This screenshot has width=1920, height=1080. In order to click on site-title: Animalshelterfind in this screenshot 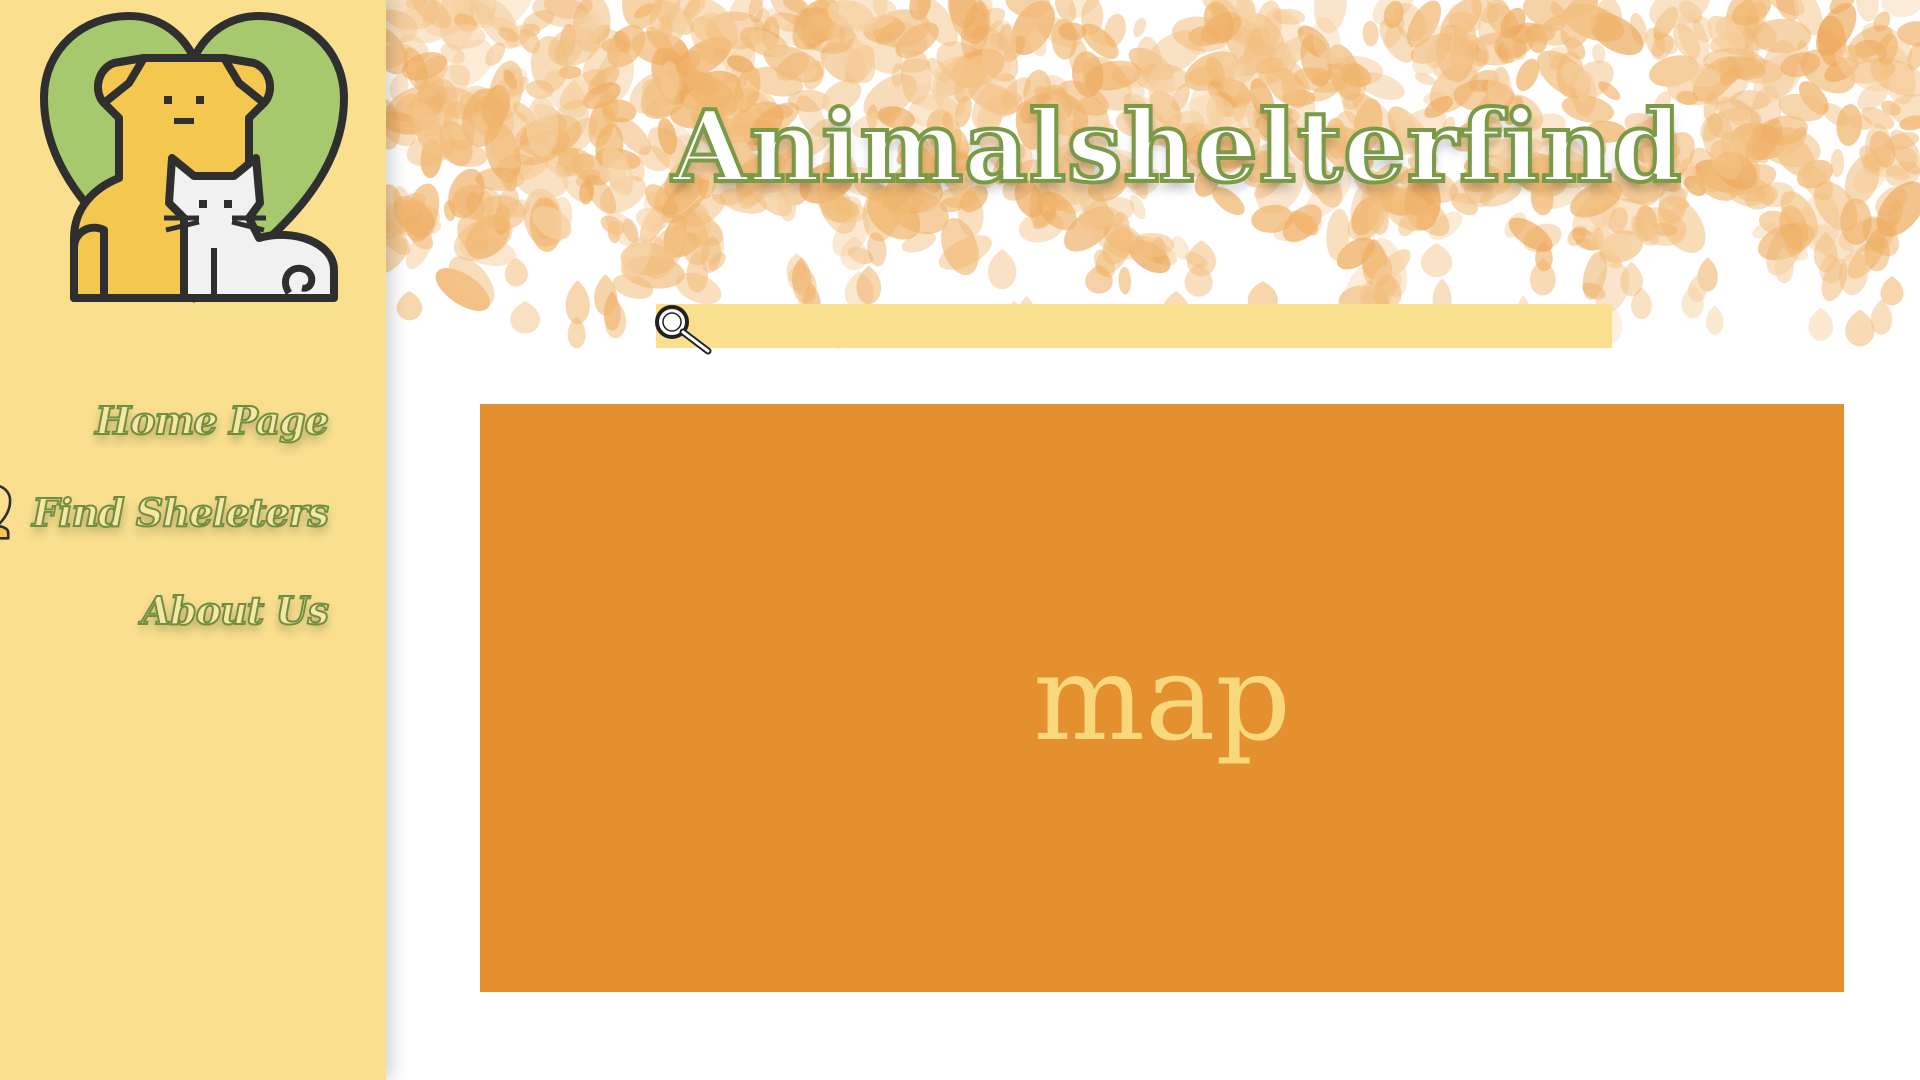, I will do `click(1176, 147)`.